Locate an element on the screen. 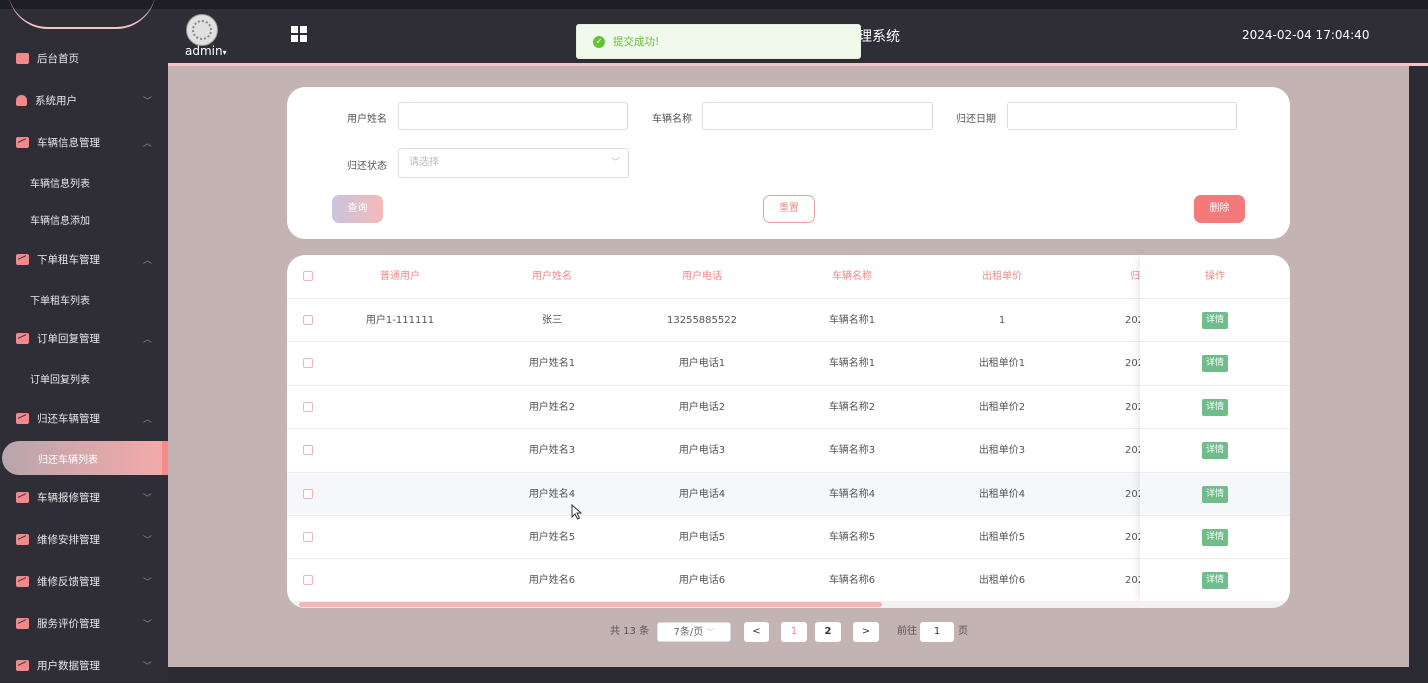 The image size is (1428, 683). user-menu: admin▾ is located at coordinates (206, 51).